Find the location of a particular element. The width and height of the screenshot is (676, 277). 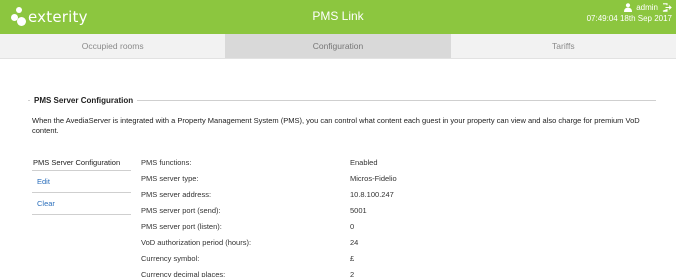

setting-label: PMS server type: is located at coordinates (170, 178).